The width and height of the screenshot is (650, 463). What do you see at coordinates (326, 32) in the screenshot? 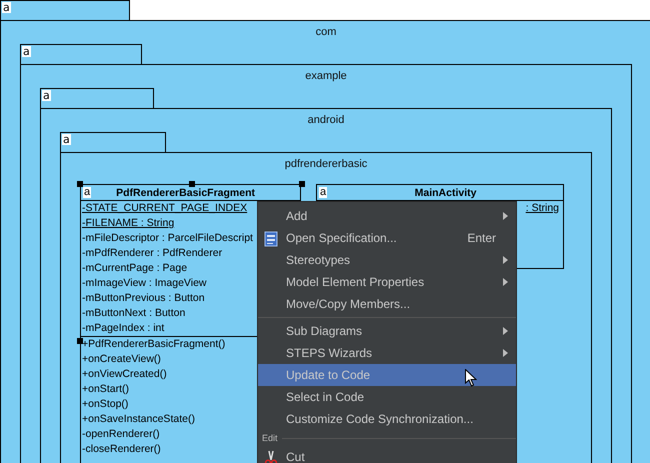
I see `package-name: com` at bounding box center [326, 32].